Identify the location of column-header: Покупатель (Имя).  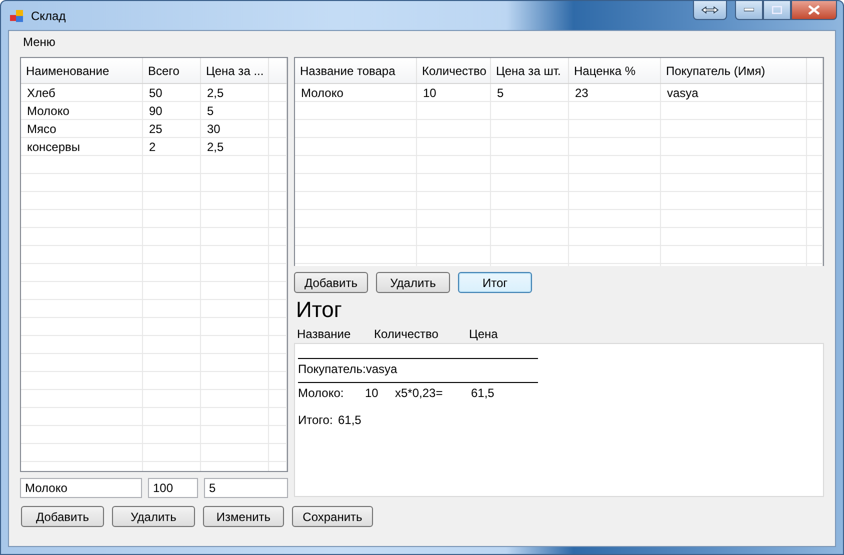
(734, 70).